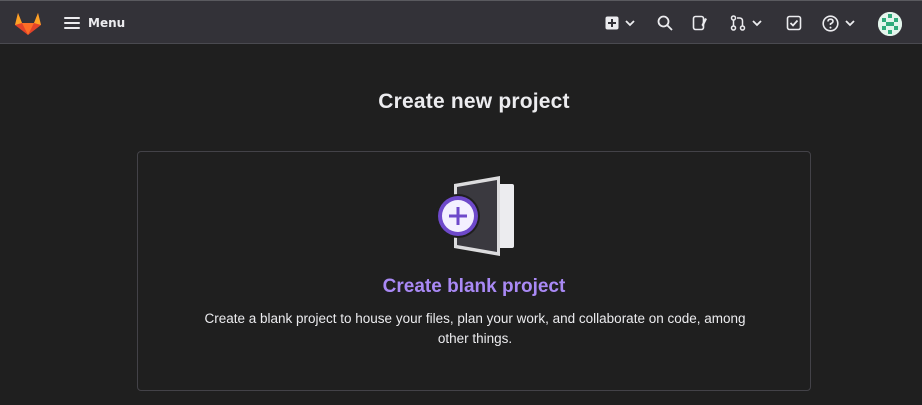 The width and height of the screenshot is (922, 405). I want to click on blank-project-illustration-icon, so click(476, 216).